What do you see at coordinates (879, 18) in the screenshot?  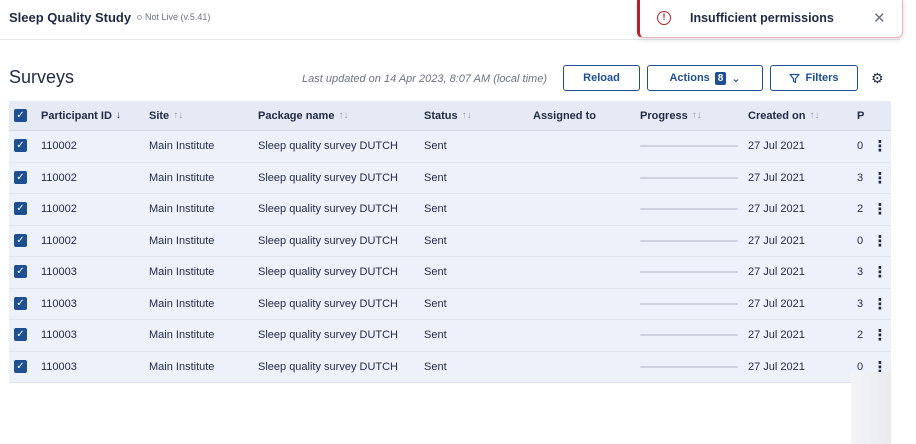 I see `close-icon: ✕` at bounding box center [879, 18].